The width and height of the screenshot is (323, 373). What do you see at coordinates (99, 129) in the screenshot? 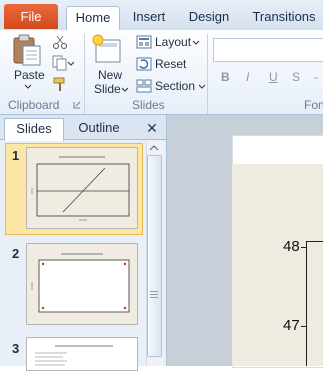
I see `tab-outline: Outline` at bounding box center [99, 129].